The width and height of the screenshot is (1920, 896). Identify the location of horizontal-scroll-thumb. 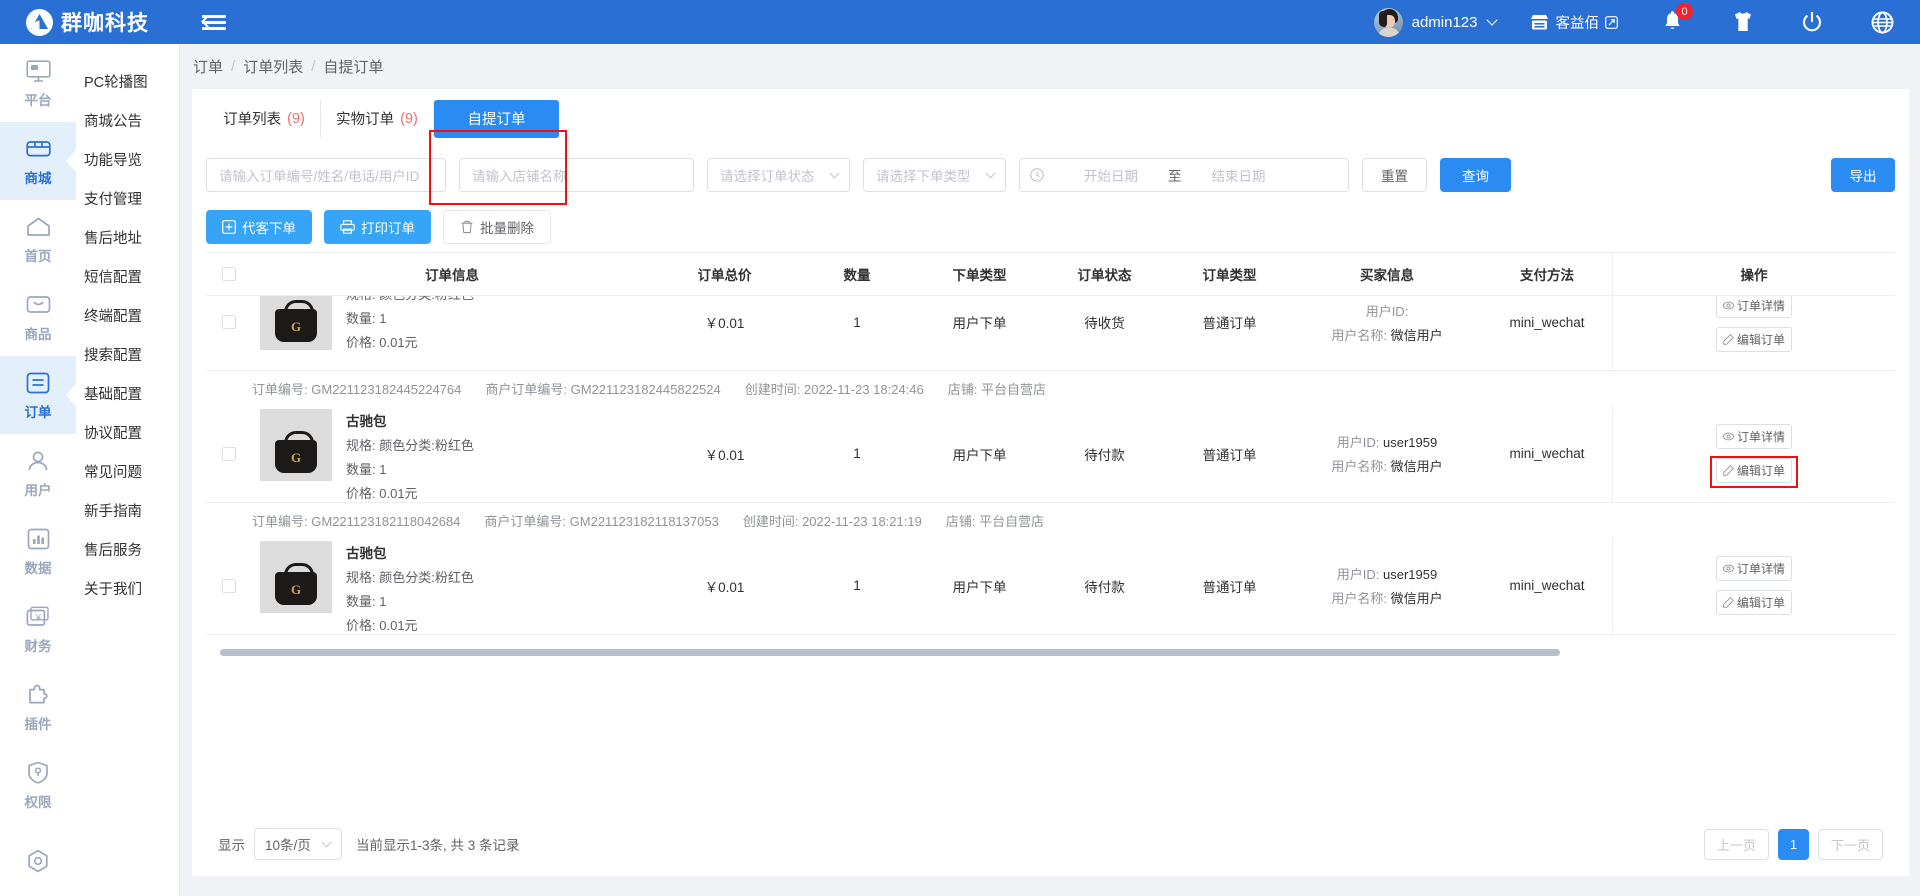
(890, 652).